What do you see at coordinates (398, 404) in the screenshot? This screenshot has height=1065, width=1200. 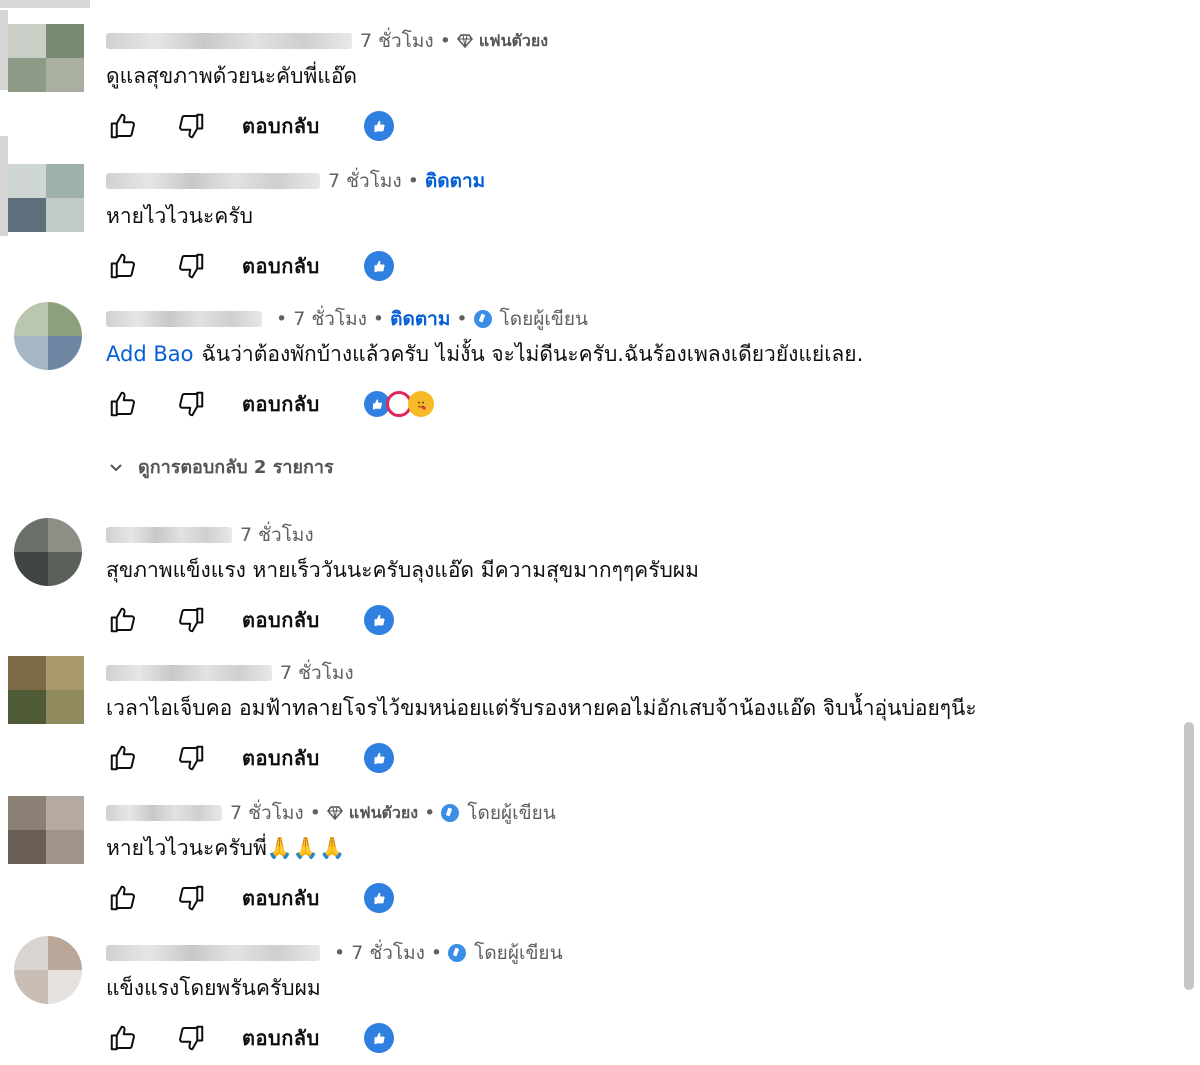 I see `reaction-badges` at bounding box center [398, 404].